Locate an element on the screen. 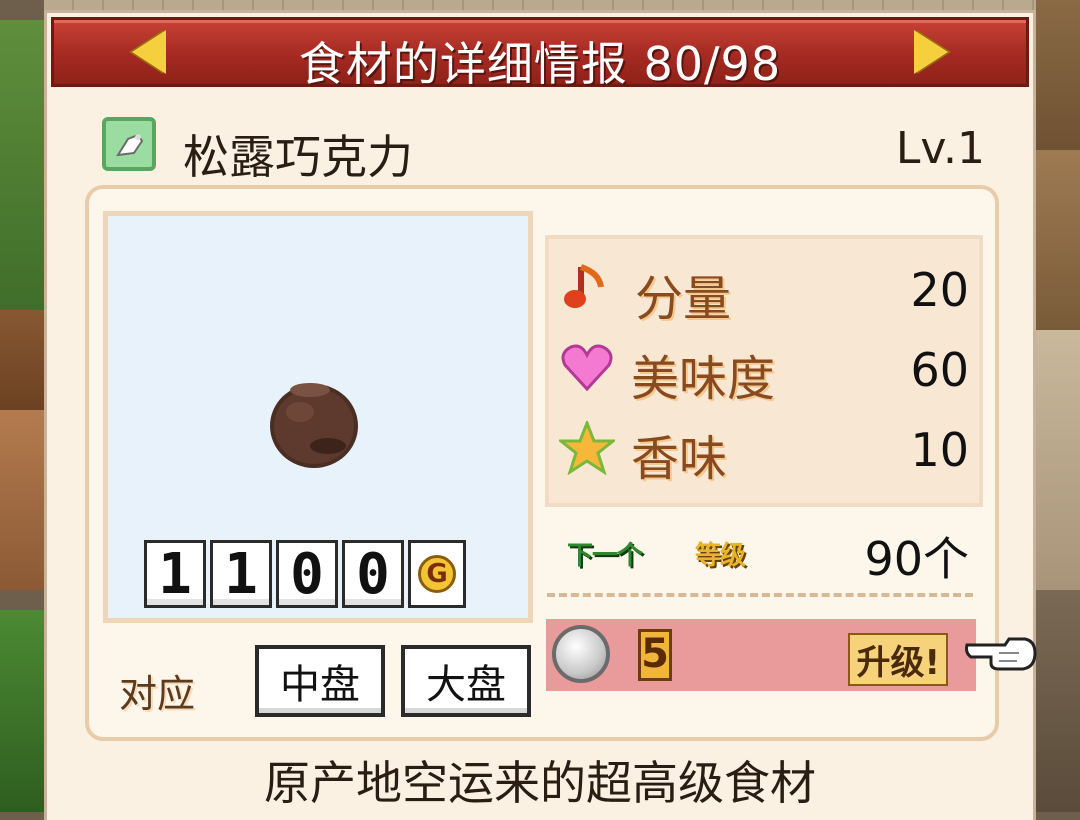  star-icon is located at coordinates (587, 448).